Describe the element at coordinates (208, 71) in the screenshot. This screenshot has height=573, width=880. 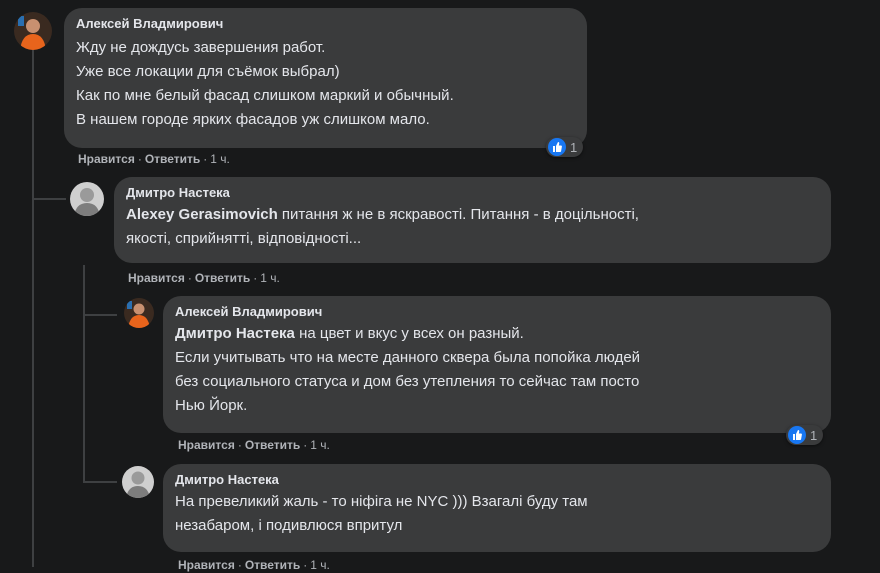
I see `comment-text-line: Уже все локации для съёмок выбрал)` at that location.